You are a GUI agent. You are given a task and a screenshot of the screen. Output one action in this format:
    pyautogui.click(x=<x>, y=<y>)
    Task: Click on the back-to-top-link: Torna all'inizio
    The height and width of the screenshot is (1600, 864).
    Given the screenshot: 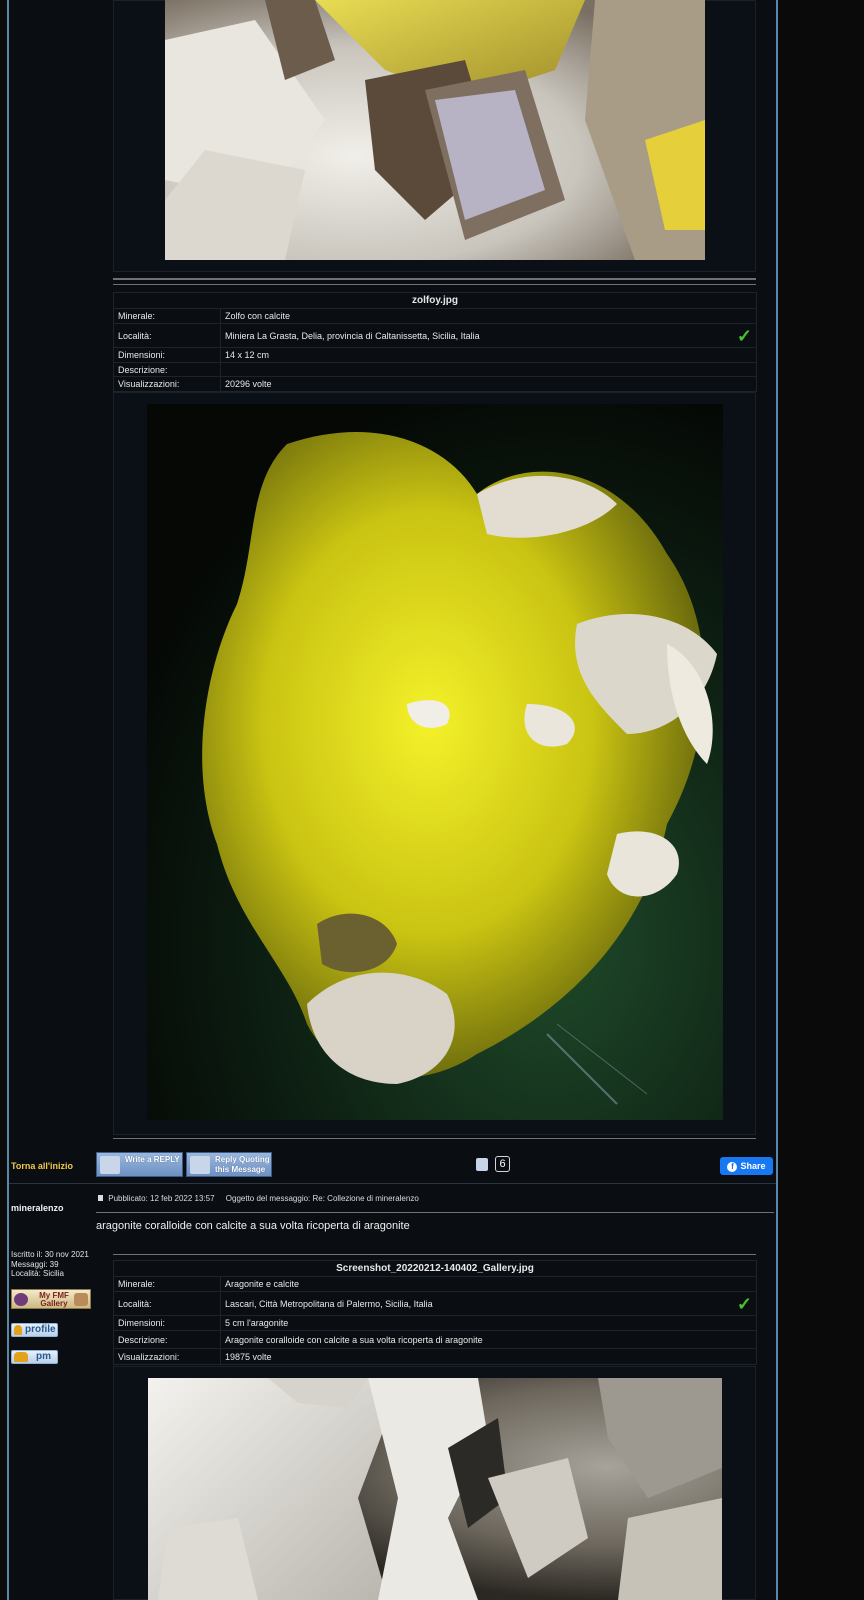 What is the action you would take?
    pyautogui.click(x=42, y=1166)
    